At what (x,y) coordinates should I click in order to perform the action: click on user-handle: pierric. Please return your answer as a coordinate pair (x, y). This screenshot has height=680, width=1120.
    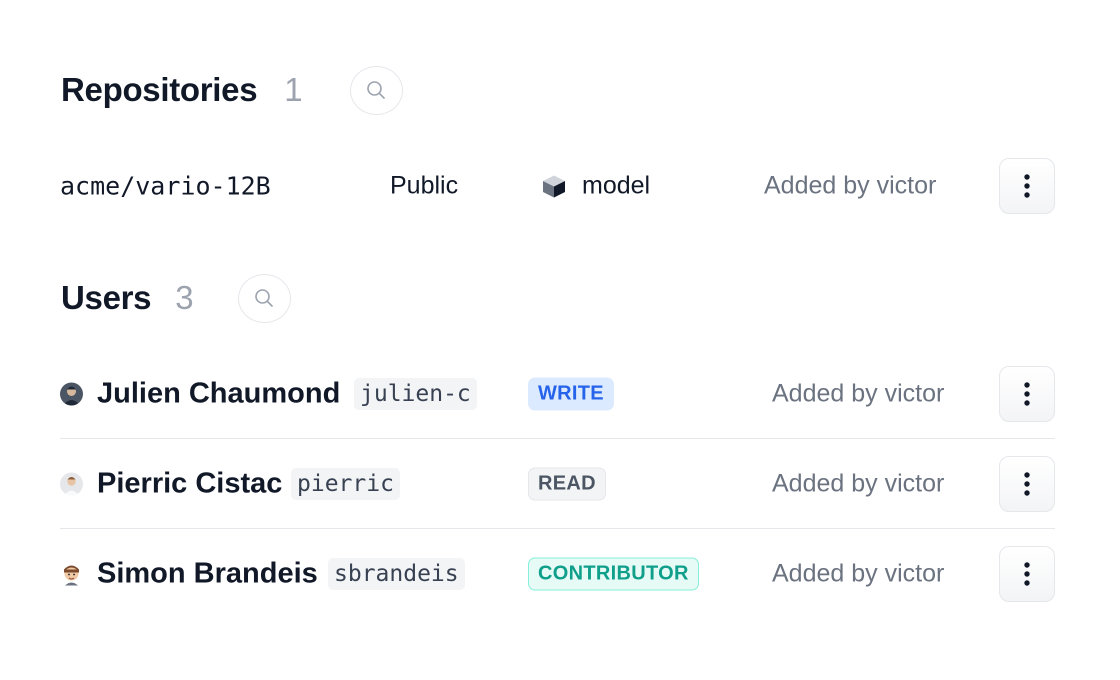
    Looking at the image, I should click on (345, 484).